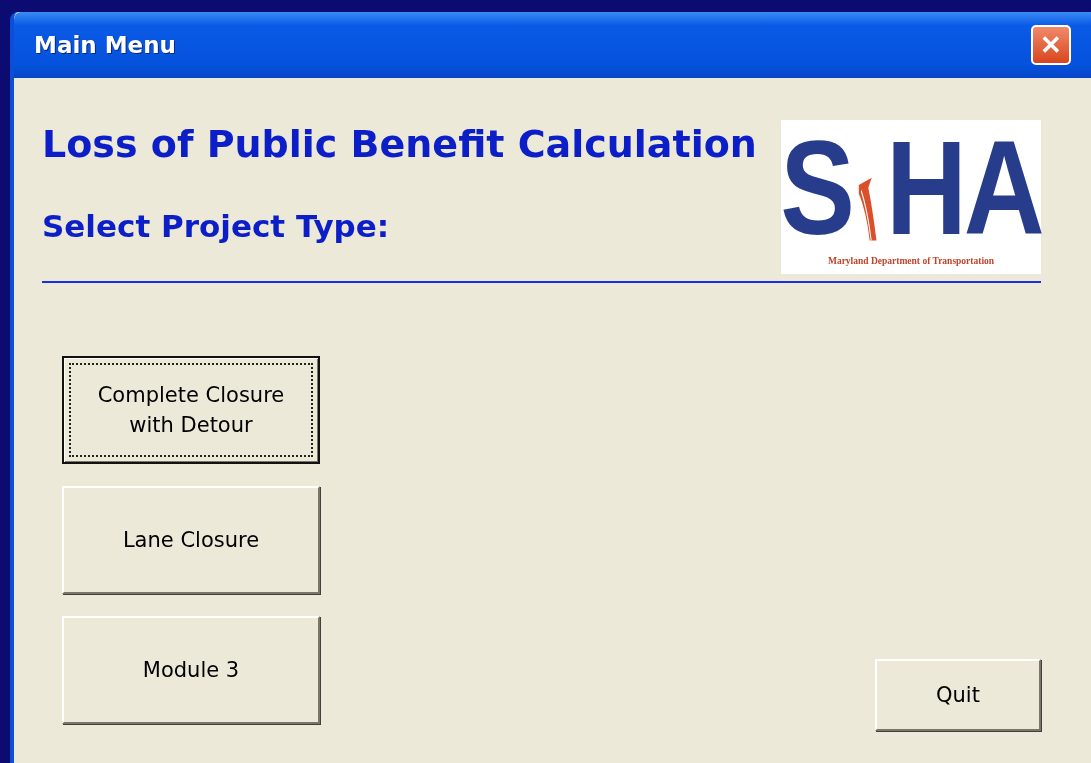  I want to click on subheading: Select Project Type:, so click(216, 226).